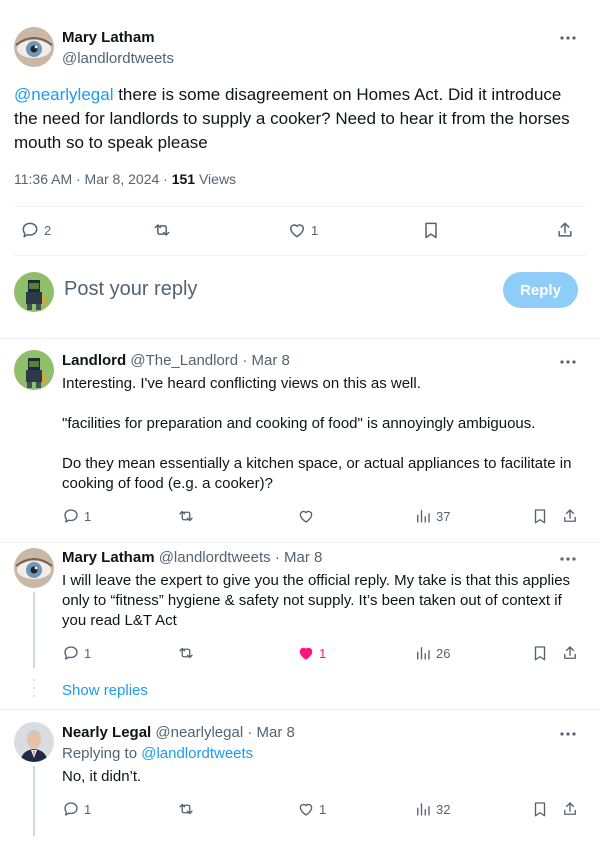 The width and height of the screenshot is (600, 850). What do you see at coordinates (432, 653) in the screenshot?
I see `views-action: 26` at bounding box center [432, 653].